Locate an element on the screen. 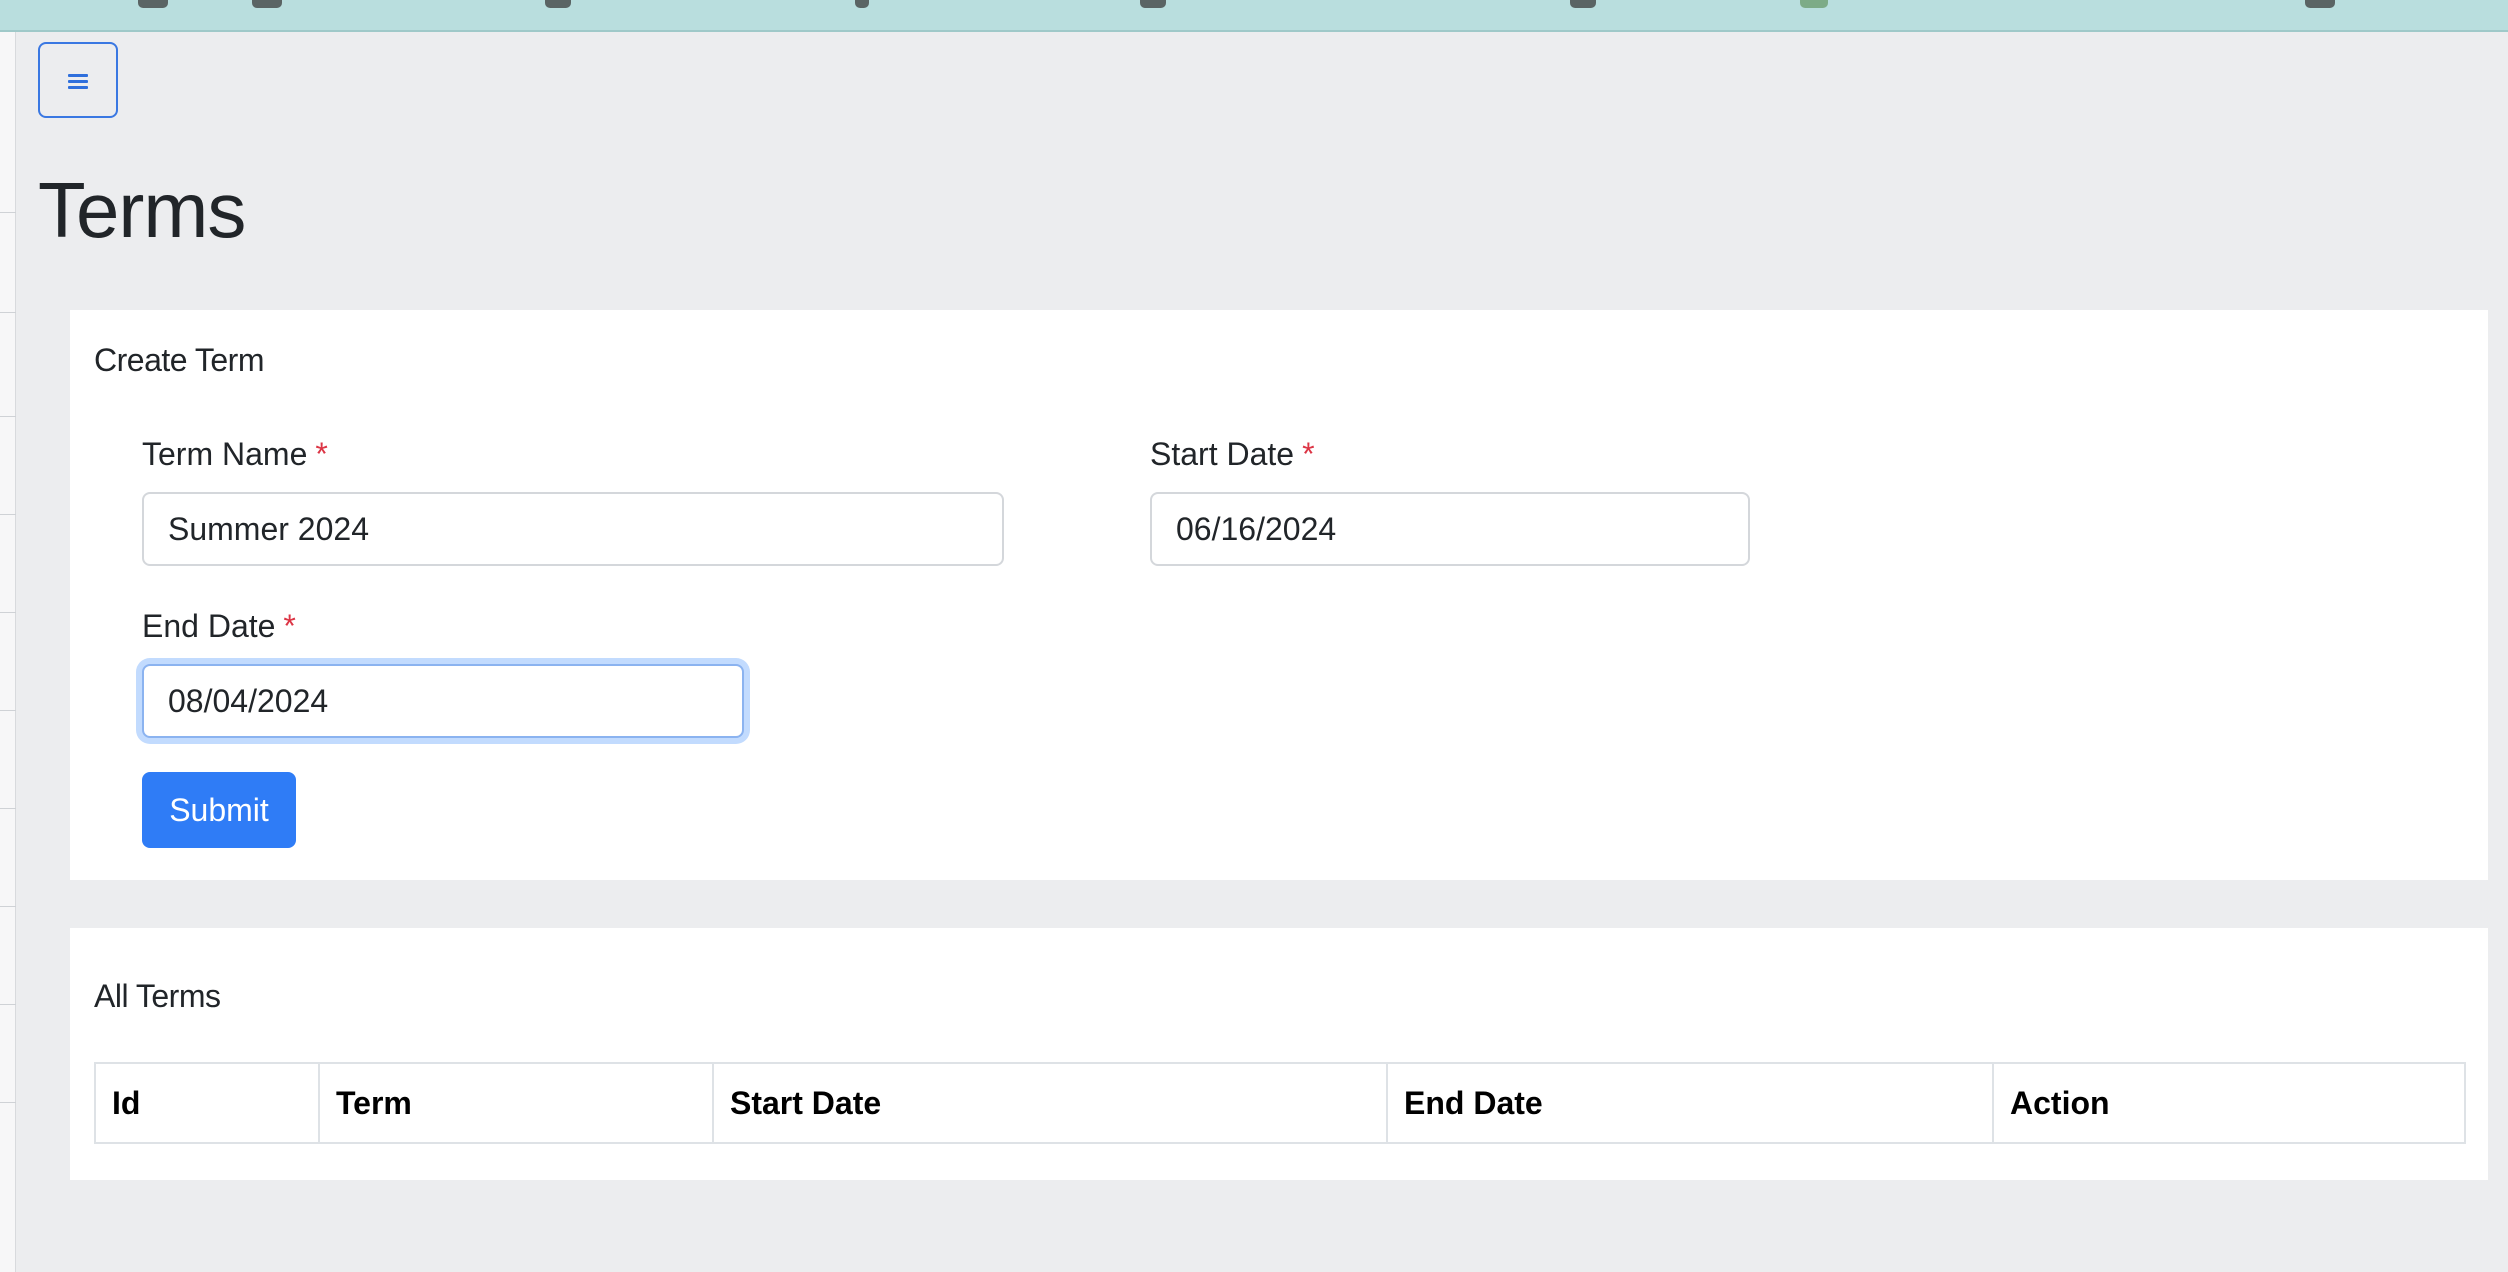  start-date-label-text: Start Date is located at coordinates (1222, 454).